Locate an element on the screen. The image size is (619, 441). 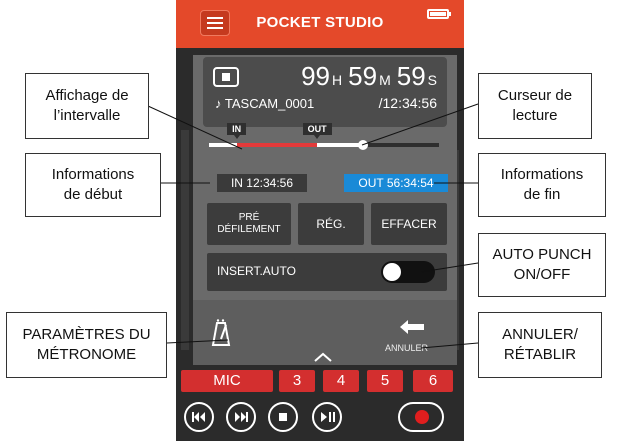
callout-line: ANNULER/ is located at coordinates (540, 334).